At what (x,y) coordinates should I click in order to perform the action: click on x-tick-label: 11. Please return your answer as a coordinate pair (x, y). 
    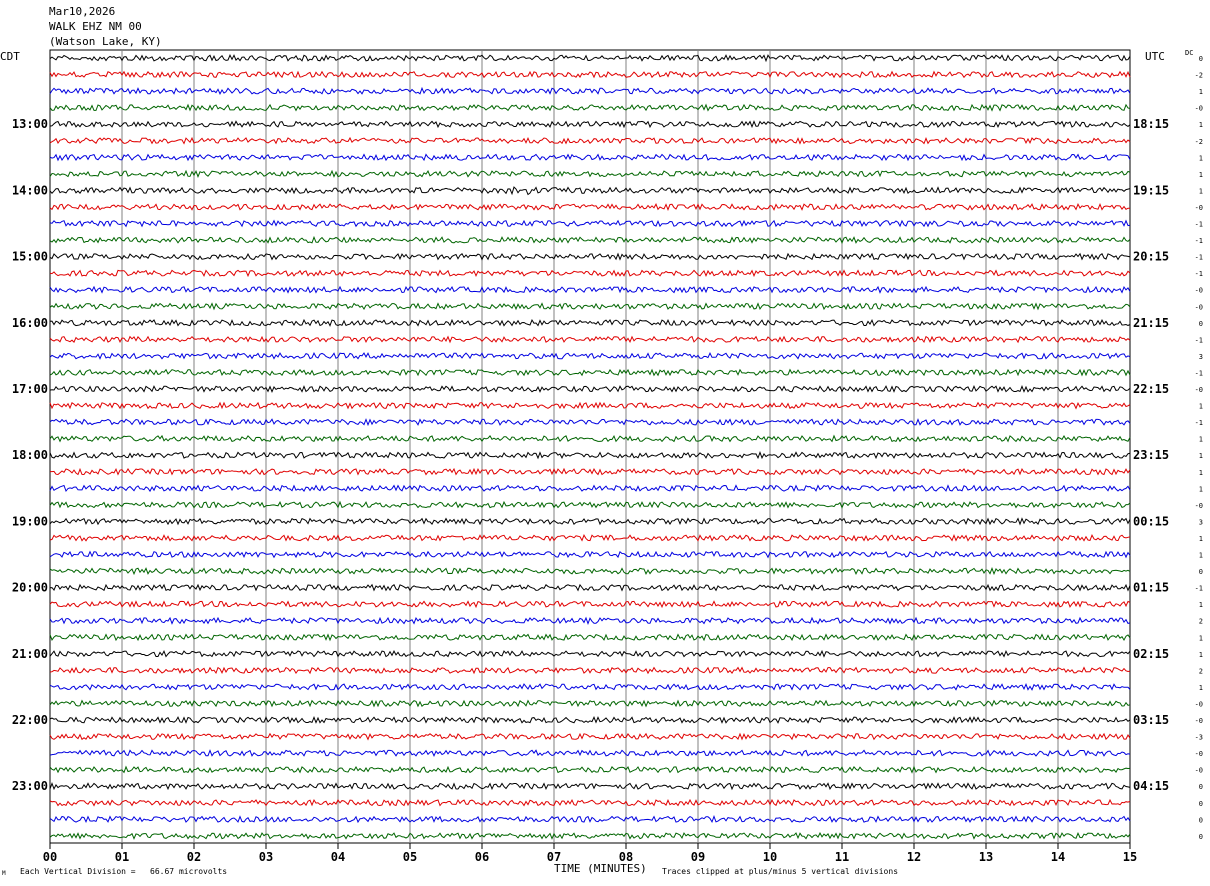
    Looking at the image, I should click on (842, 857).